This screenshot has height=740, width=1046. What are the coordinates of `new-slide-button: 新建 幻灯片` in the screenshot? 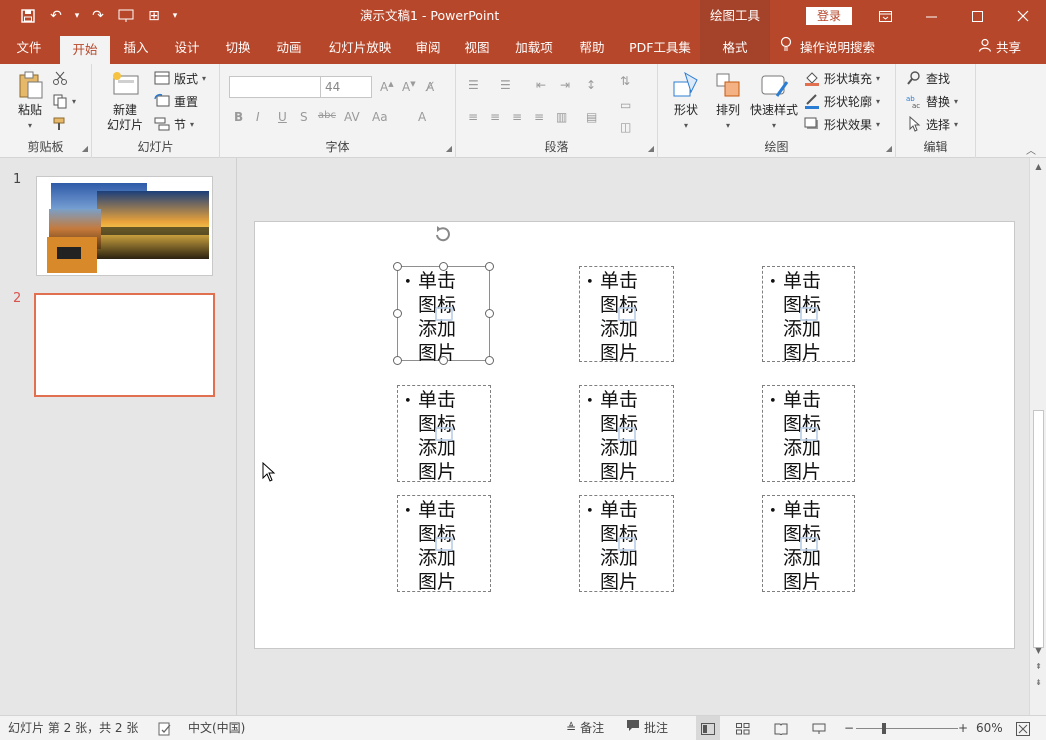 It's located at (125, 101).